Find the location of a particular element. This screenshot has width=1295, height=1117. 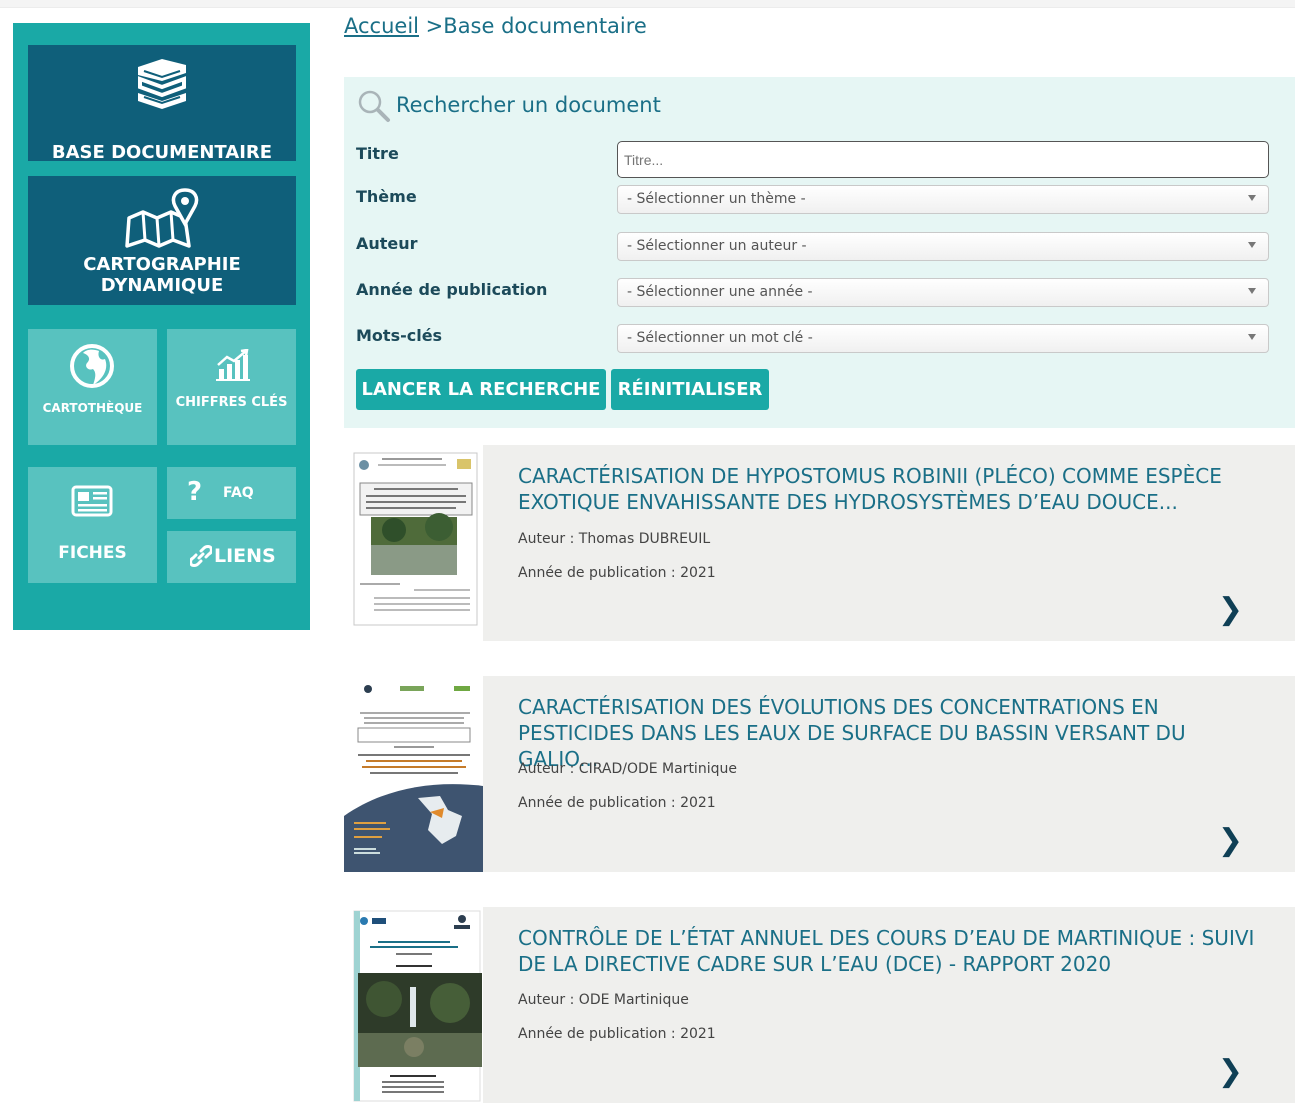

map-pin-icon is located at coordinates (162, 221).